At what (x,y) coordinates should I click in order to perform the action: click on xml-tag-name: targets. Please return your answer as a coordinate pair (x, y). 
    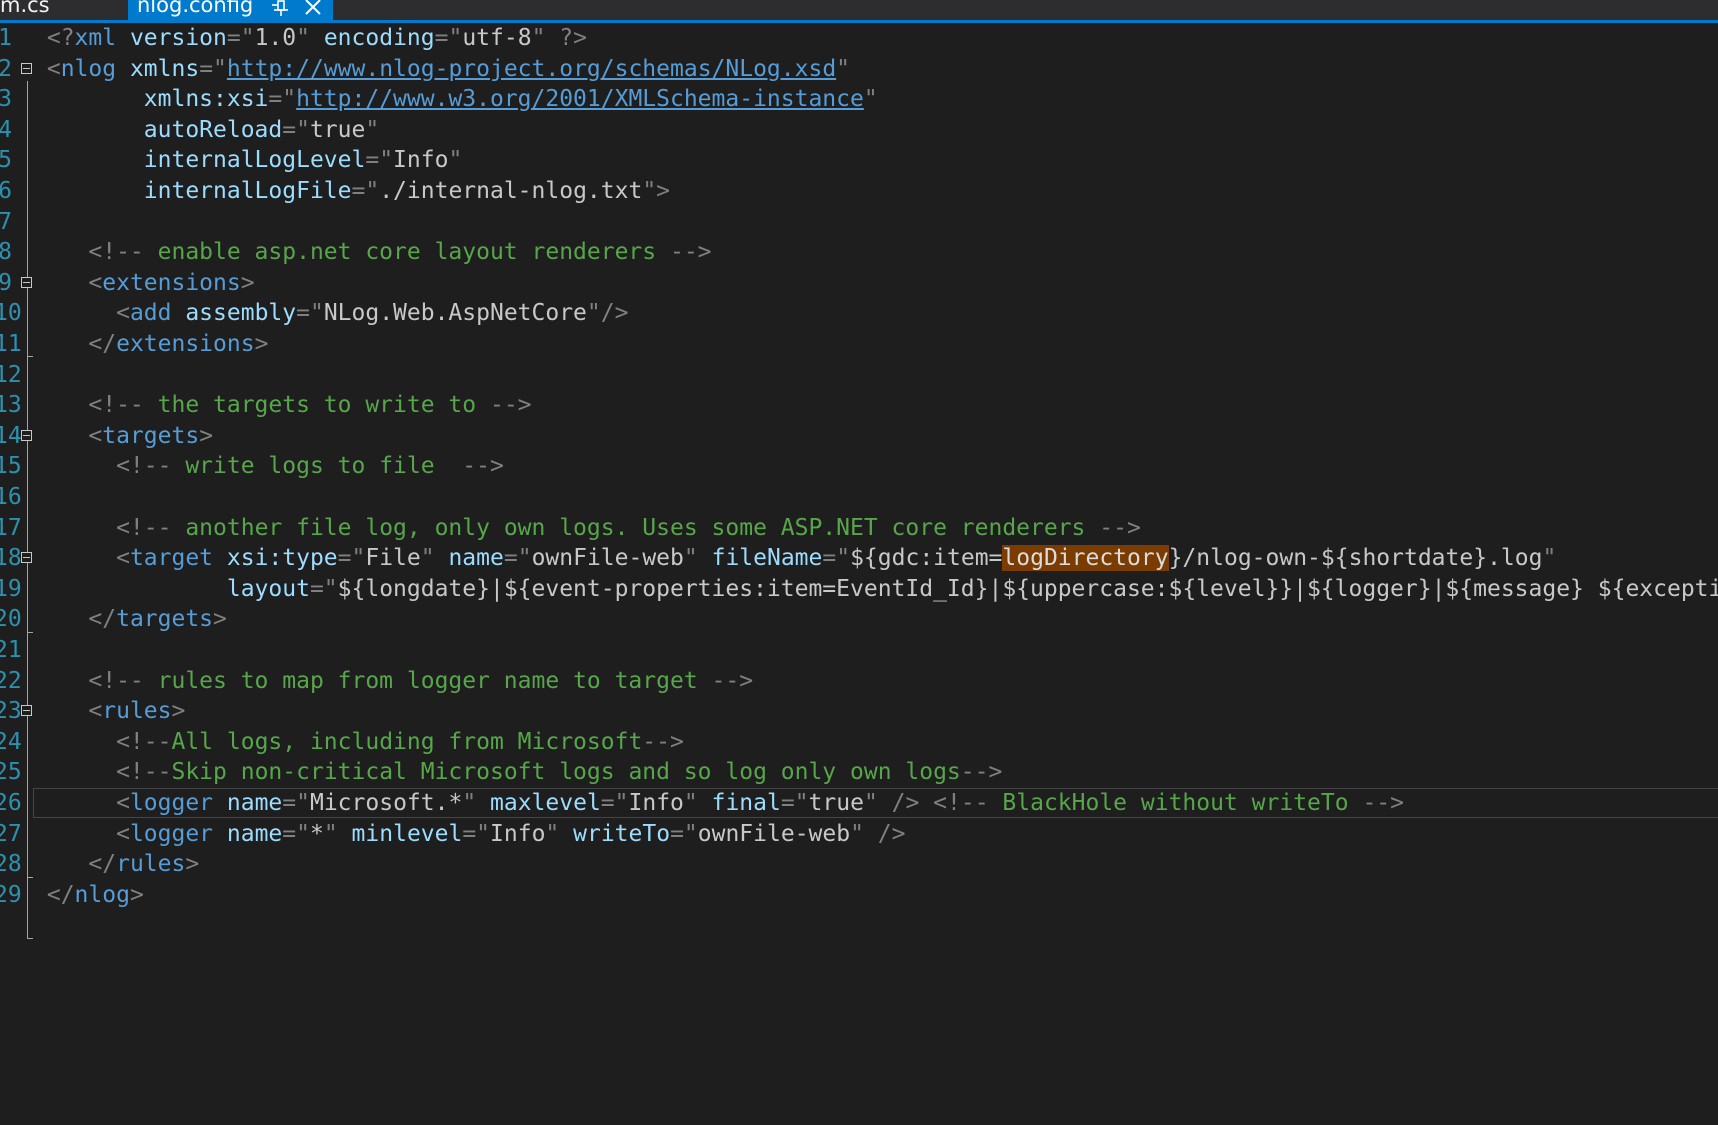
    Looking at the image, I should click on (151, 435).